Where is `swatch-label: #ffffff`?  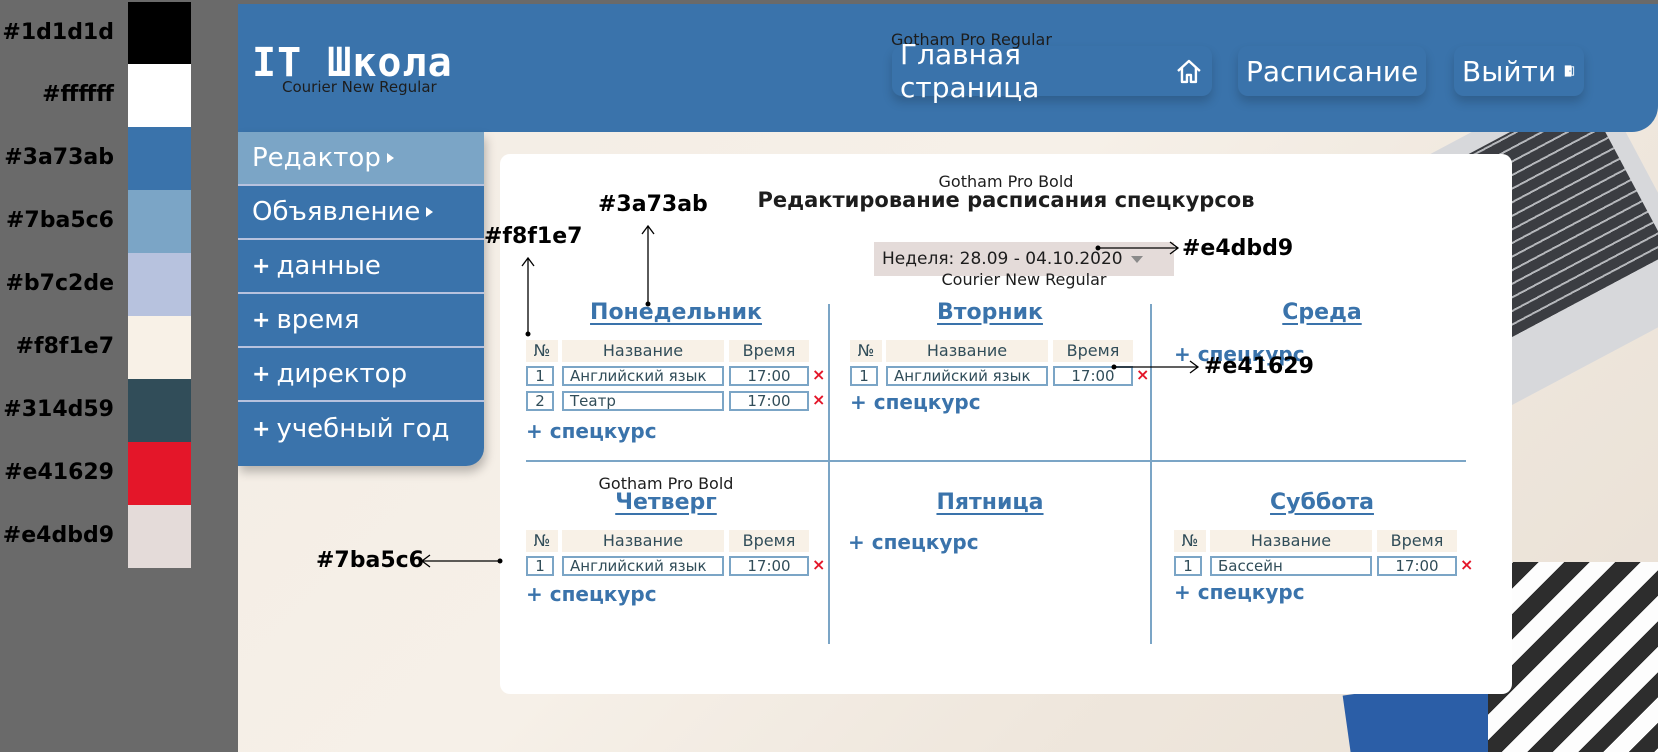
swatch-label: #ffffff is located at coordinates (78, 94).